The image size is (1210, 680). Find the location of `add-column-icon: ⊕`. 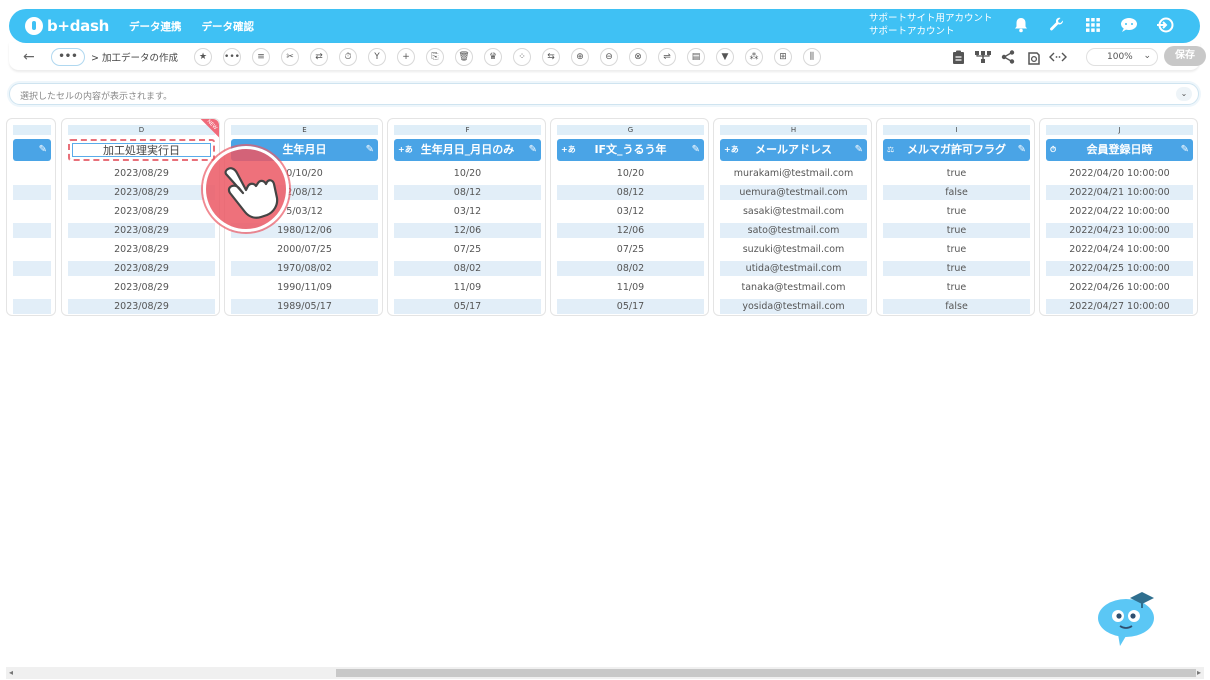

add-column-icon: ⊕ is located at coordinates (579, 56).